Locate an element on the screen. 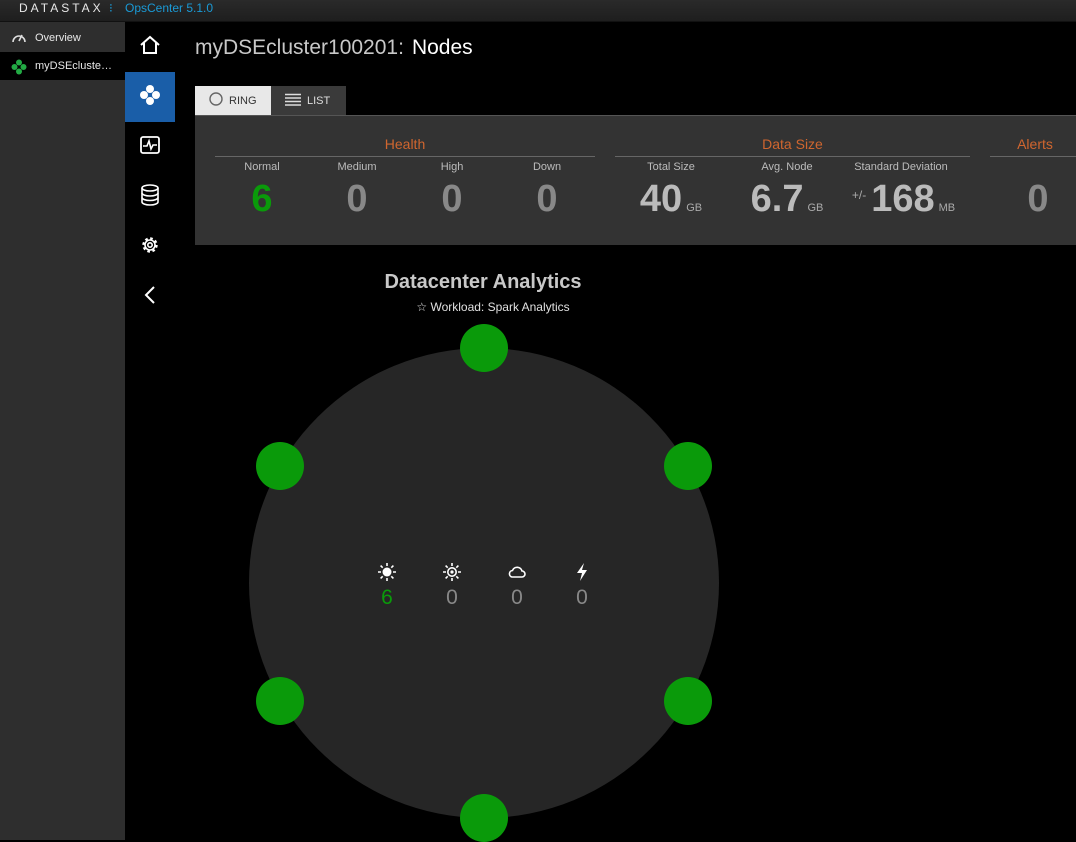 The image size is (1076, 842). dashboard-icon is located at coordinates (150, 147).